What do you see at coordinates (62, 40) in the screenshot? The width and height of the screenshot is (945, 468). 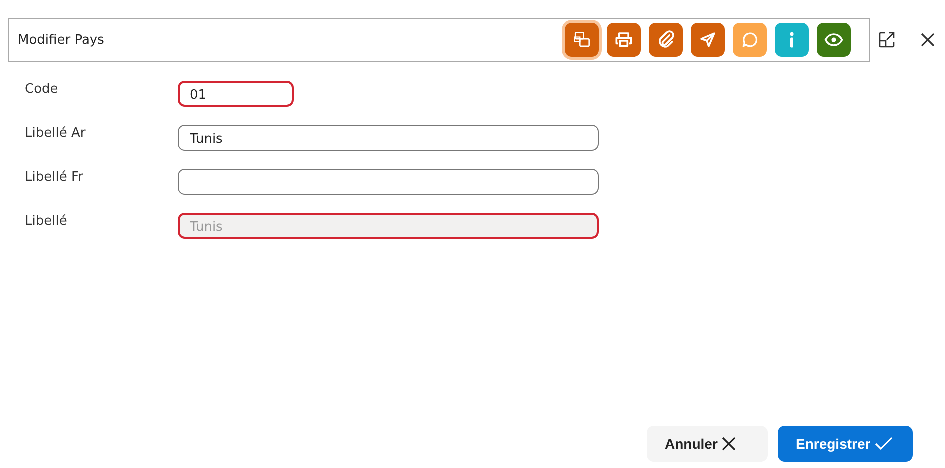 I see `window-title: Modifier Pays` at bounding box center [62, 40].